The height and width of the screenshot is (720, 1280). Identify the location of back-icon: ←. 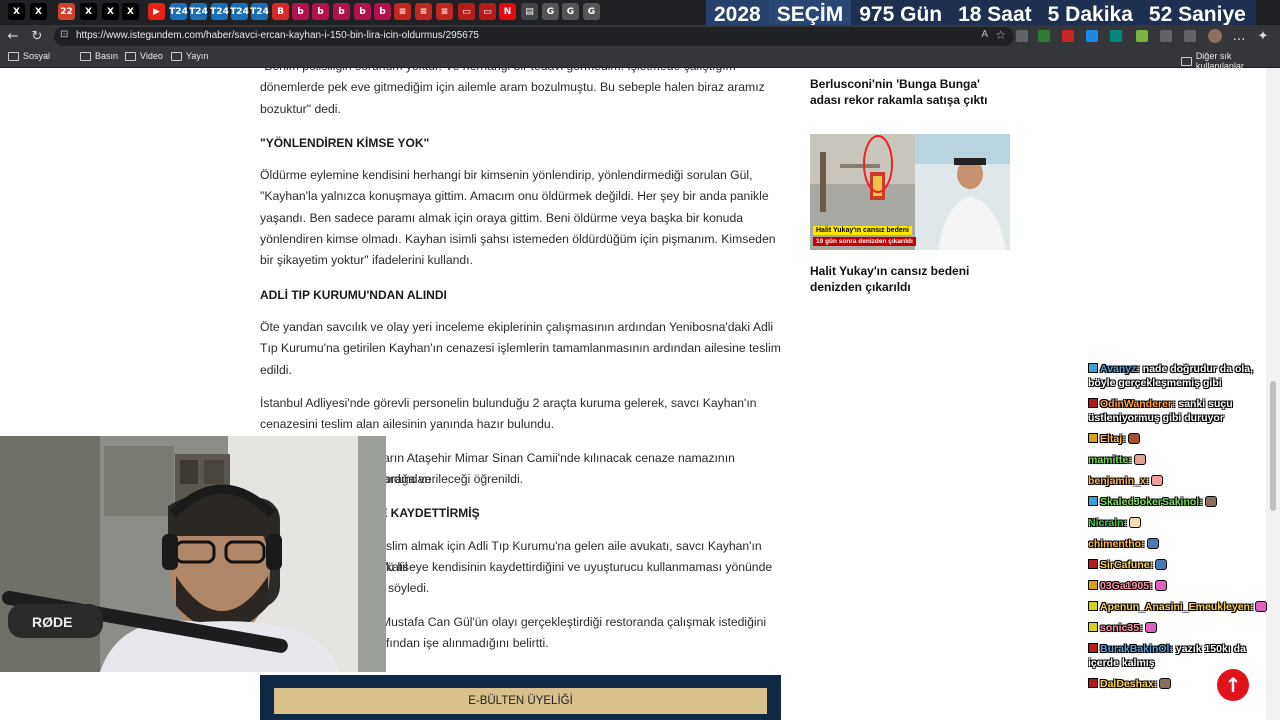
(13, 36).